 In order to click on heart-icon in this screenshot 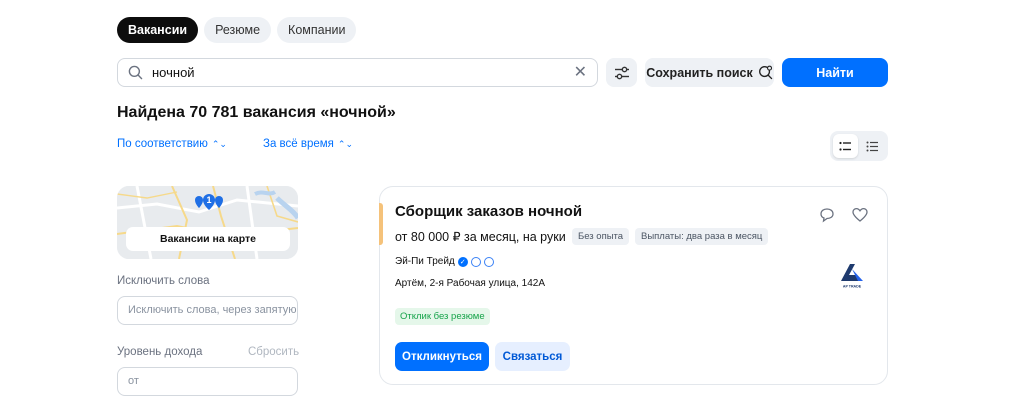, I will do `click(860, 215)`.